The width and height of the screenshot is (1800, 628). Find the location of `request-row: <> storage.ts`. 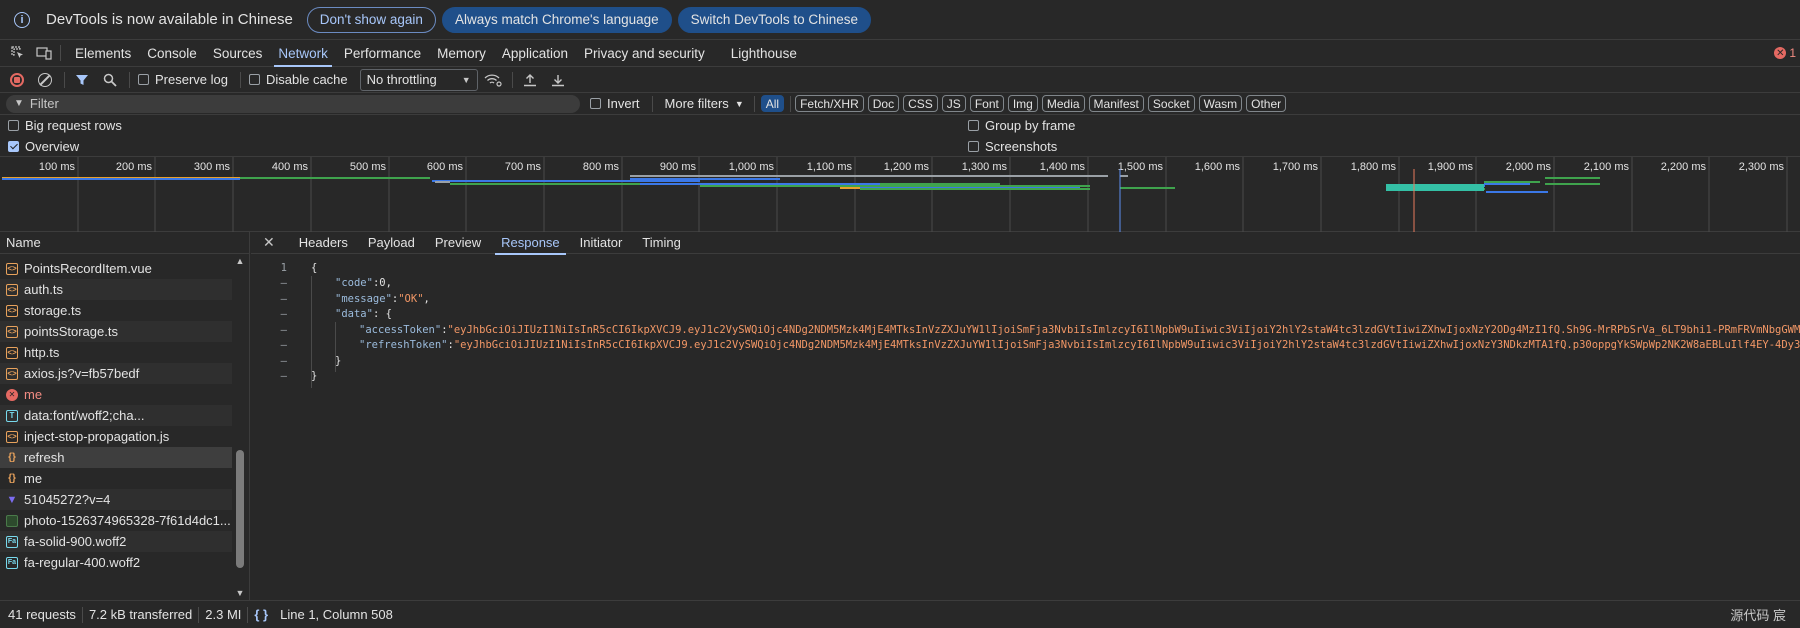

request-row: <> storage.ts is located at coordinates (116, 310).